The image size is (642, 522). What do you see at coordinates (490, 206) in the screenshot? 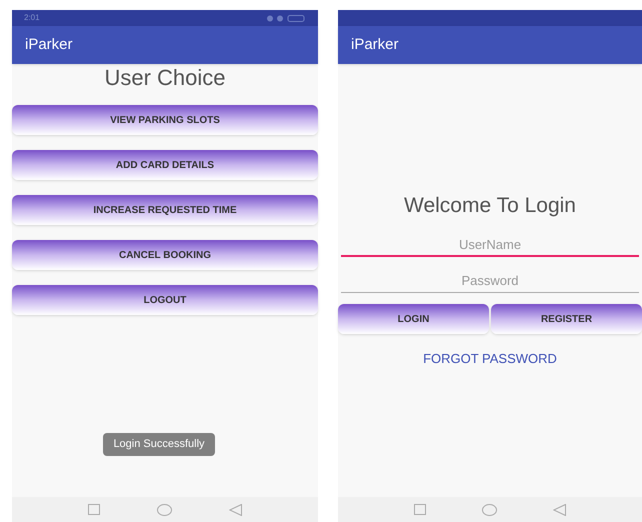
I see `screen-heading: Welcome To Login` at bounding box center [490, 206].